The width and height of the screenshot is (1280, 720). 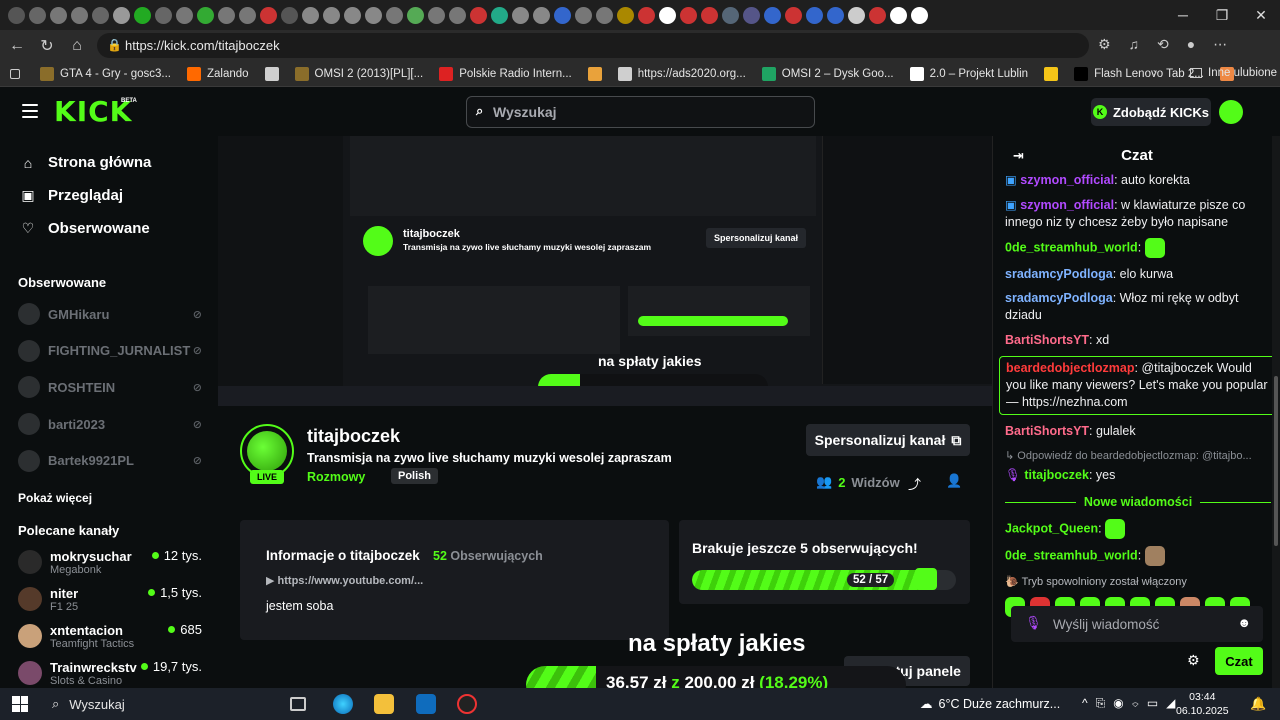 What do you see at coordinates (150, 704) in the screenshot?
I see `taskbar-search: ⌕ Wyszukaj` at bounding box center [150, 704].